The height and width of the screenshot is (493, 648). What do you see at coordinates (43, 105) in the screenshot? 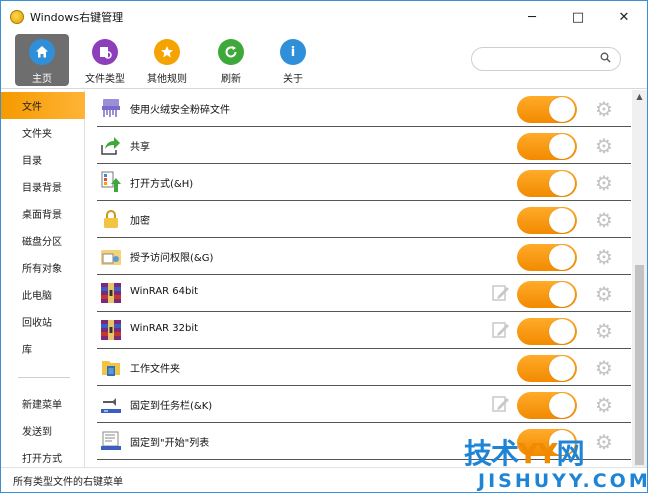
I see `sidebar-item-file: 文件` at bounding box center [43, 105].